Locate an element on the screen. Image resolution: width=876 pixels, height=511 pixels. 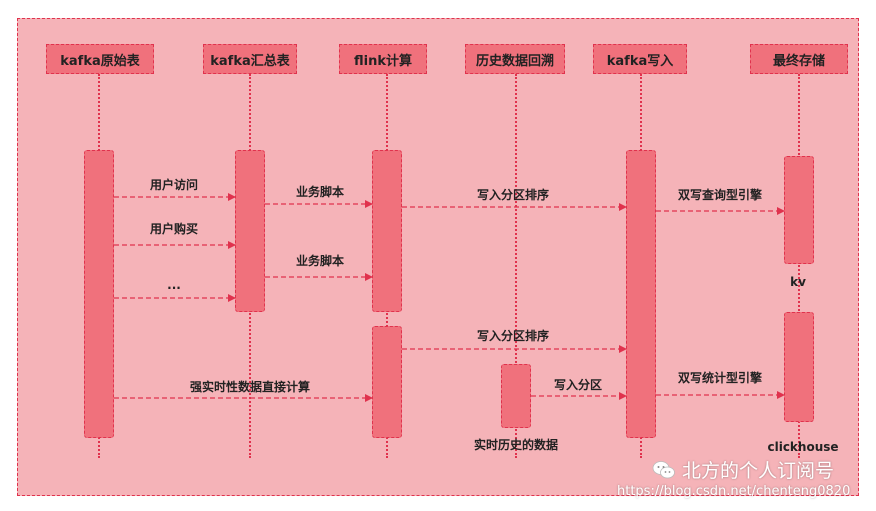
note-clickhouse: clickhouse is located at coordinates (803, 447).